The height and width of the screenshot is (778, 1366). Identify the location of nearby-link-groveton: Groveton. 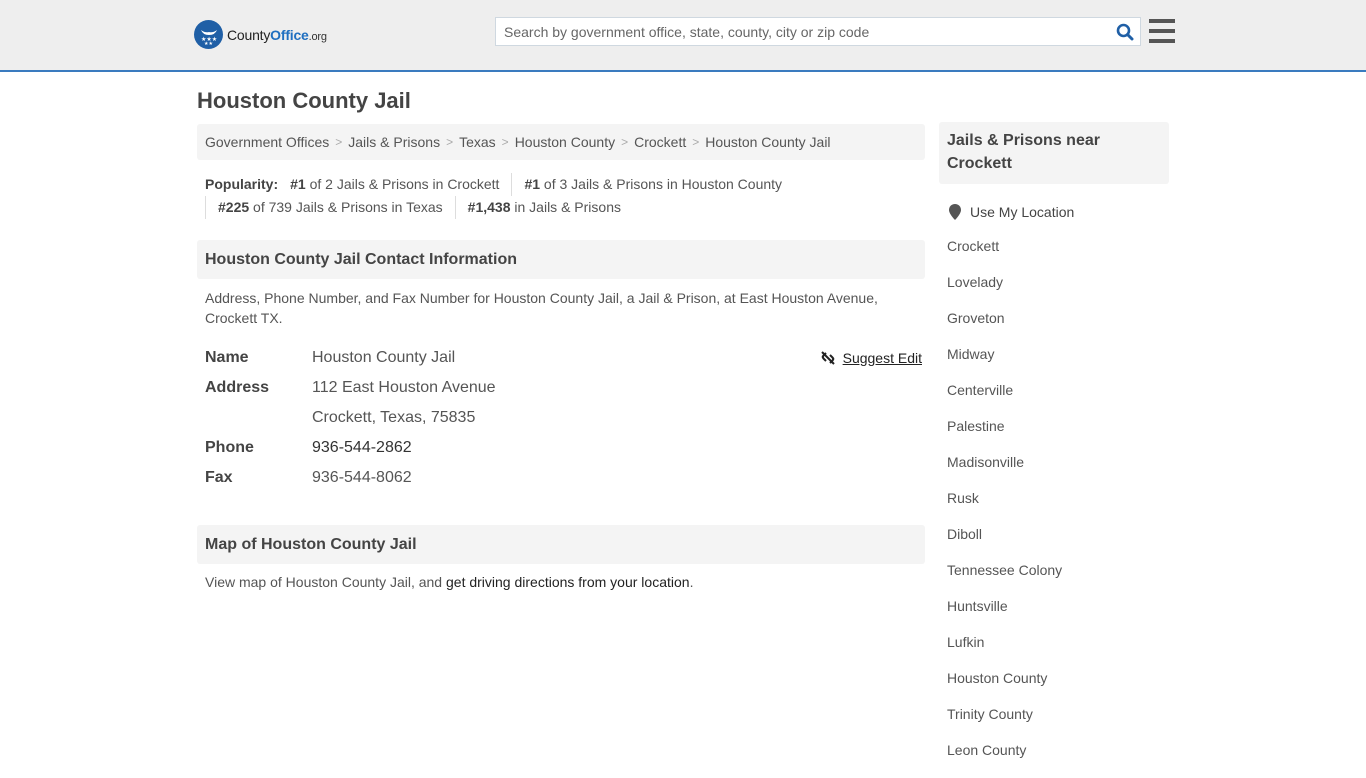
(976, 318).